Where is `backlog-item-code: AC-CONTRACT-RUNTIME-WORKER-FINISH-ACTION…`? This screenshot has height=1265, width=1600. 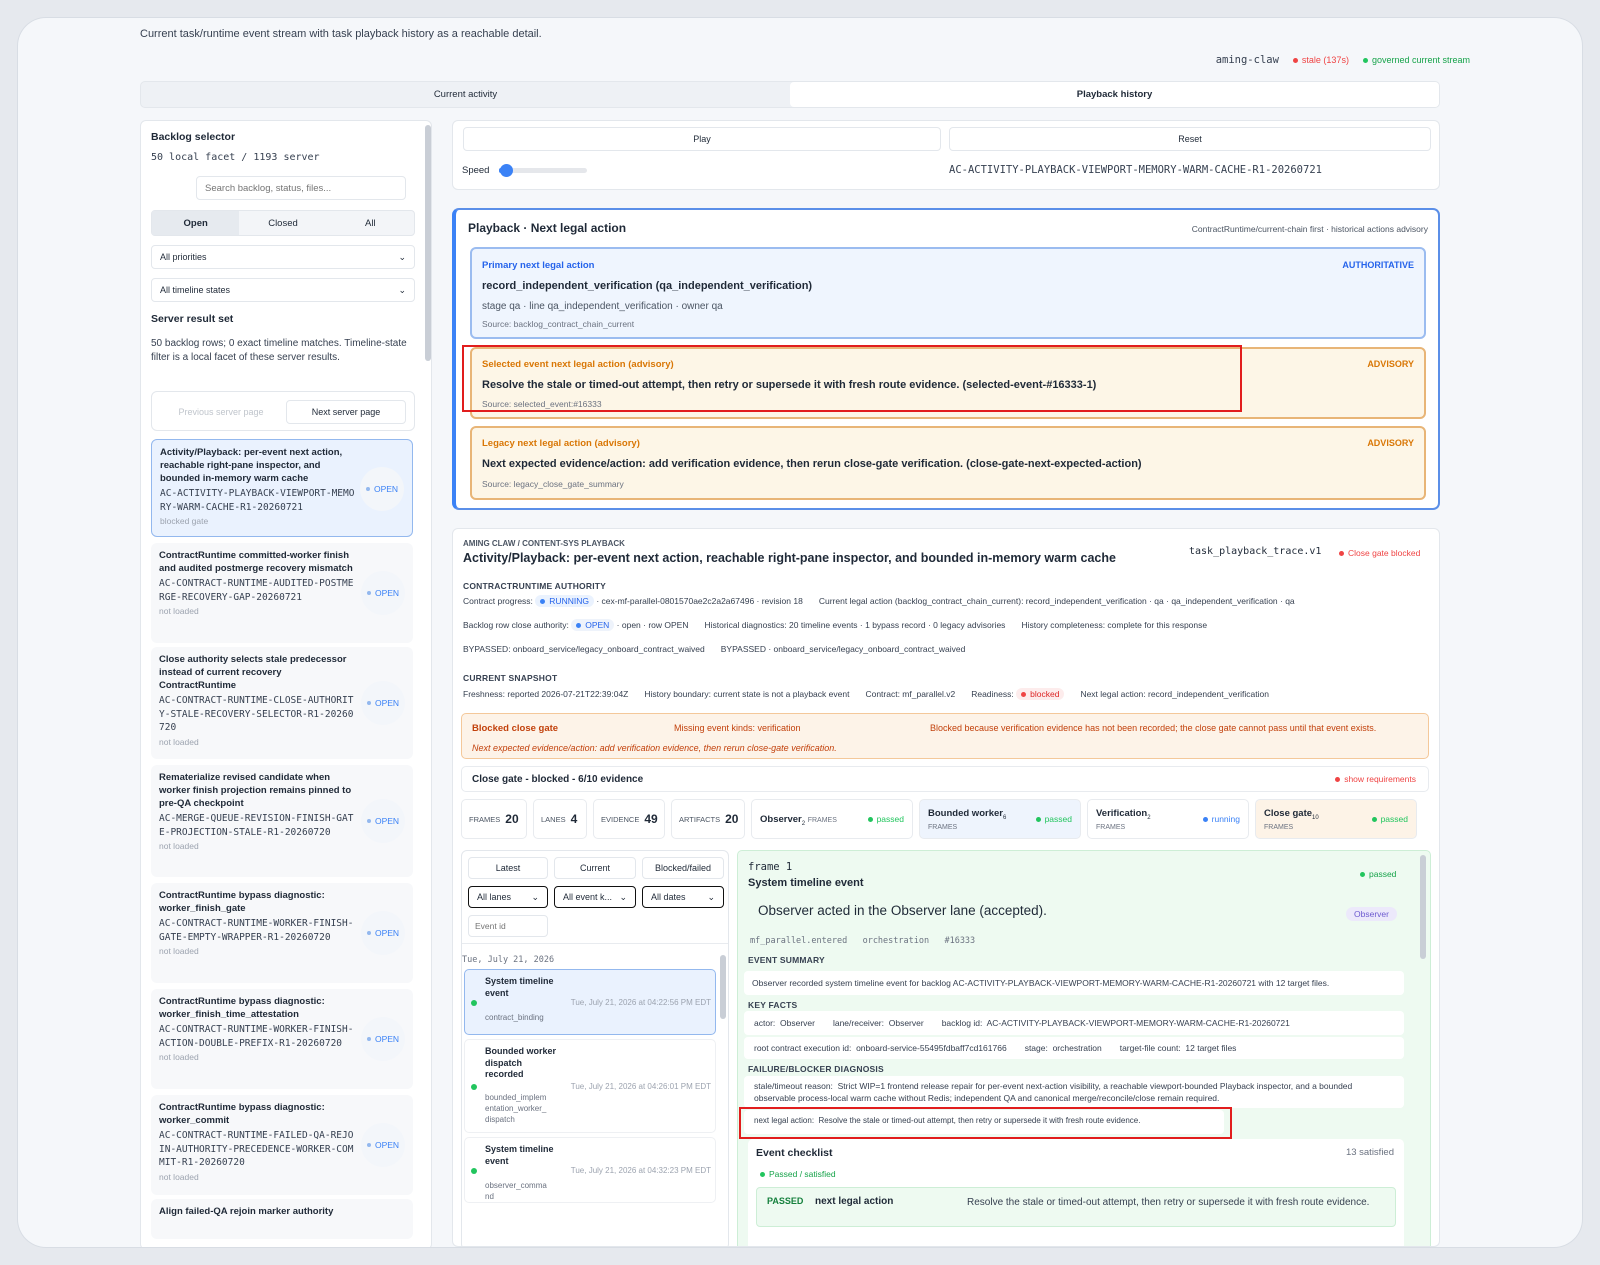
backlog-item-code: AC-CONTRACT-RUNTIME-WORKER-FINISH-ACTION… is located at coordinates (256, 1036).